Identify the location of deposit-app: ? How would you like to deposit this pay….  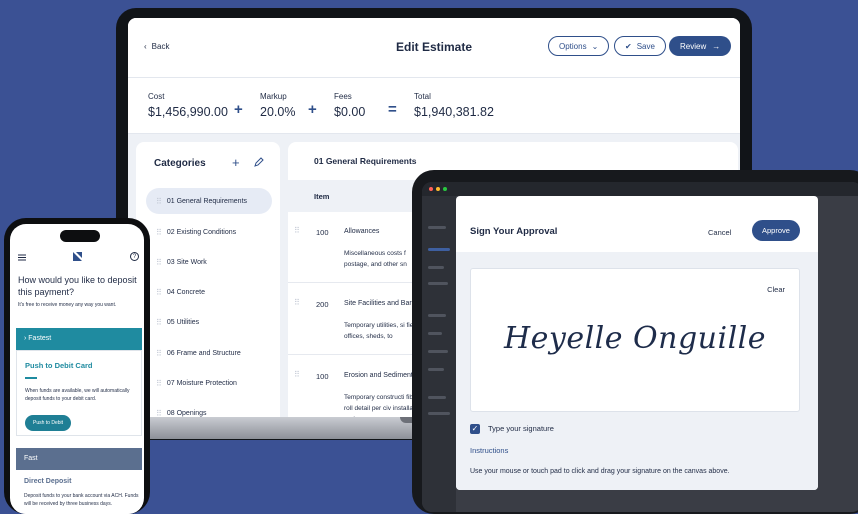
(77, 369).